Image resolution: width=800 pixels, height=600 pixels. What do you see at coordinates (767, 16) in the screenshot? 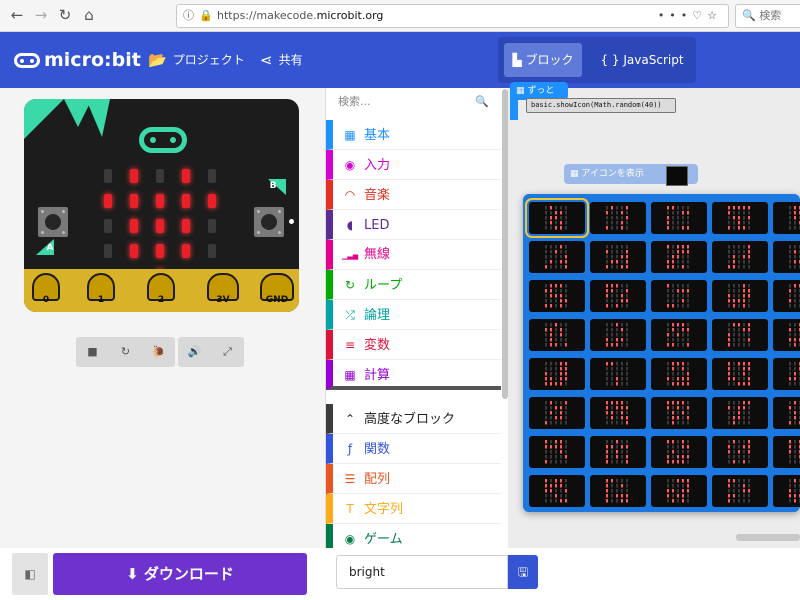
I see `browser-search: 🔍 検索` at bounding box center [767, 16].